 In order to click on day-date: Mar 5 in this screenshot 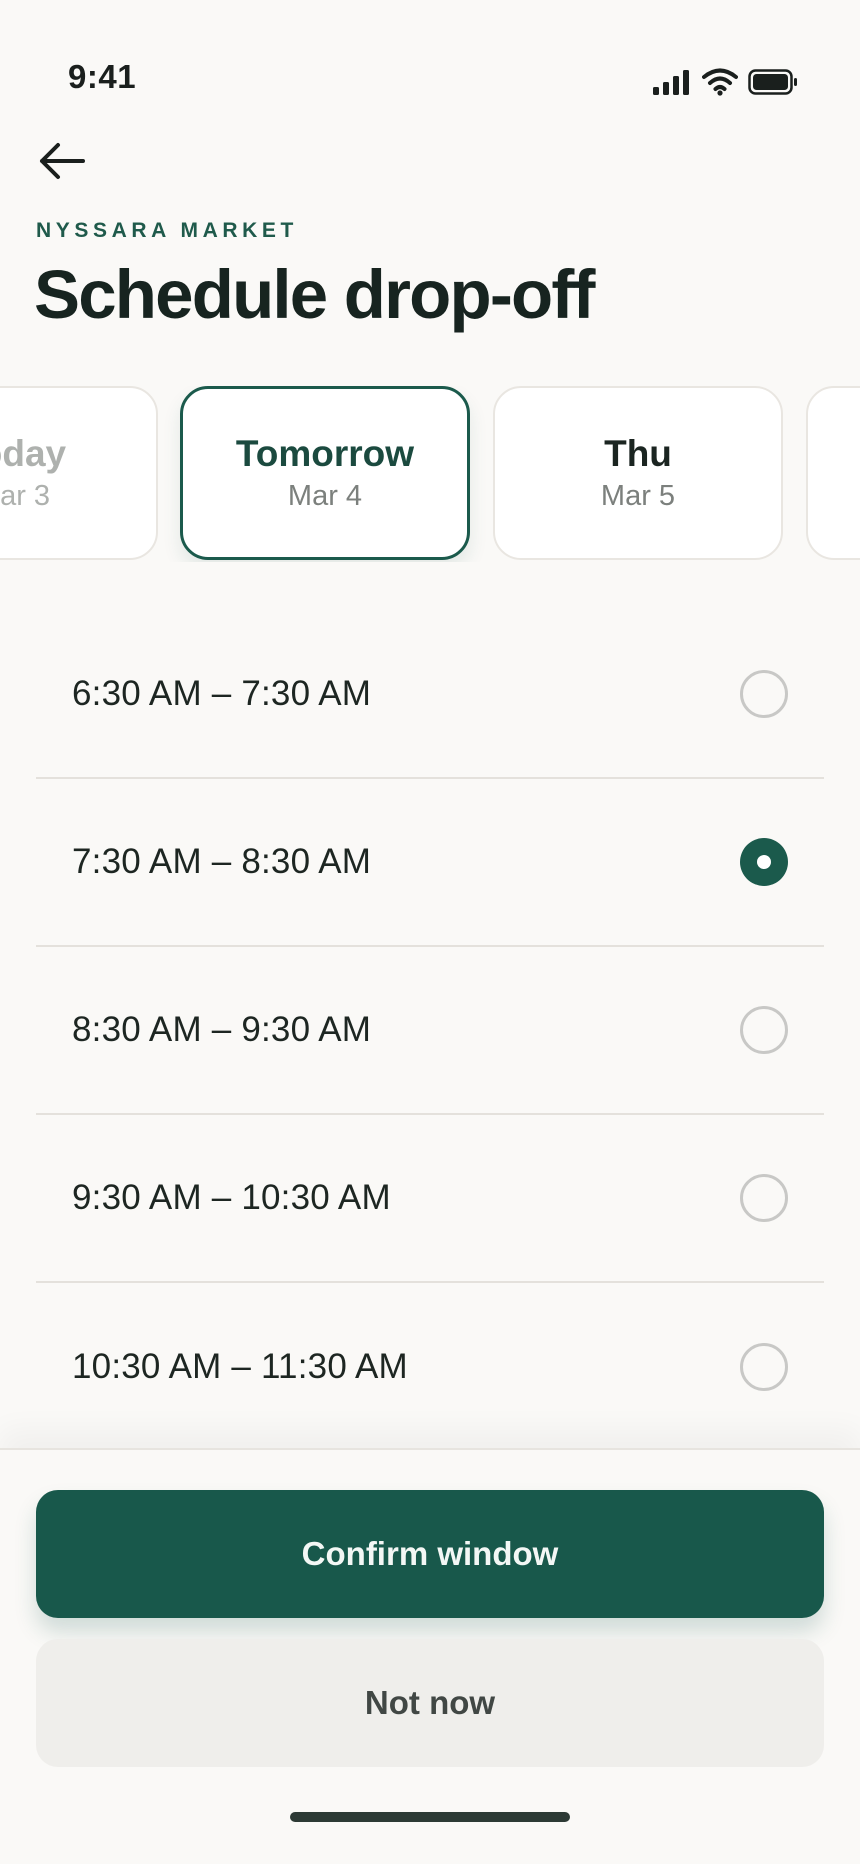, I will do `click(638, 495)`.